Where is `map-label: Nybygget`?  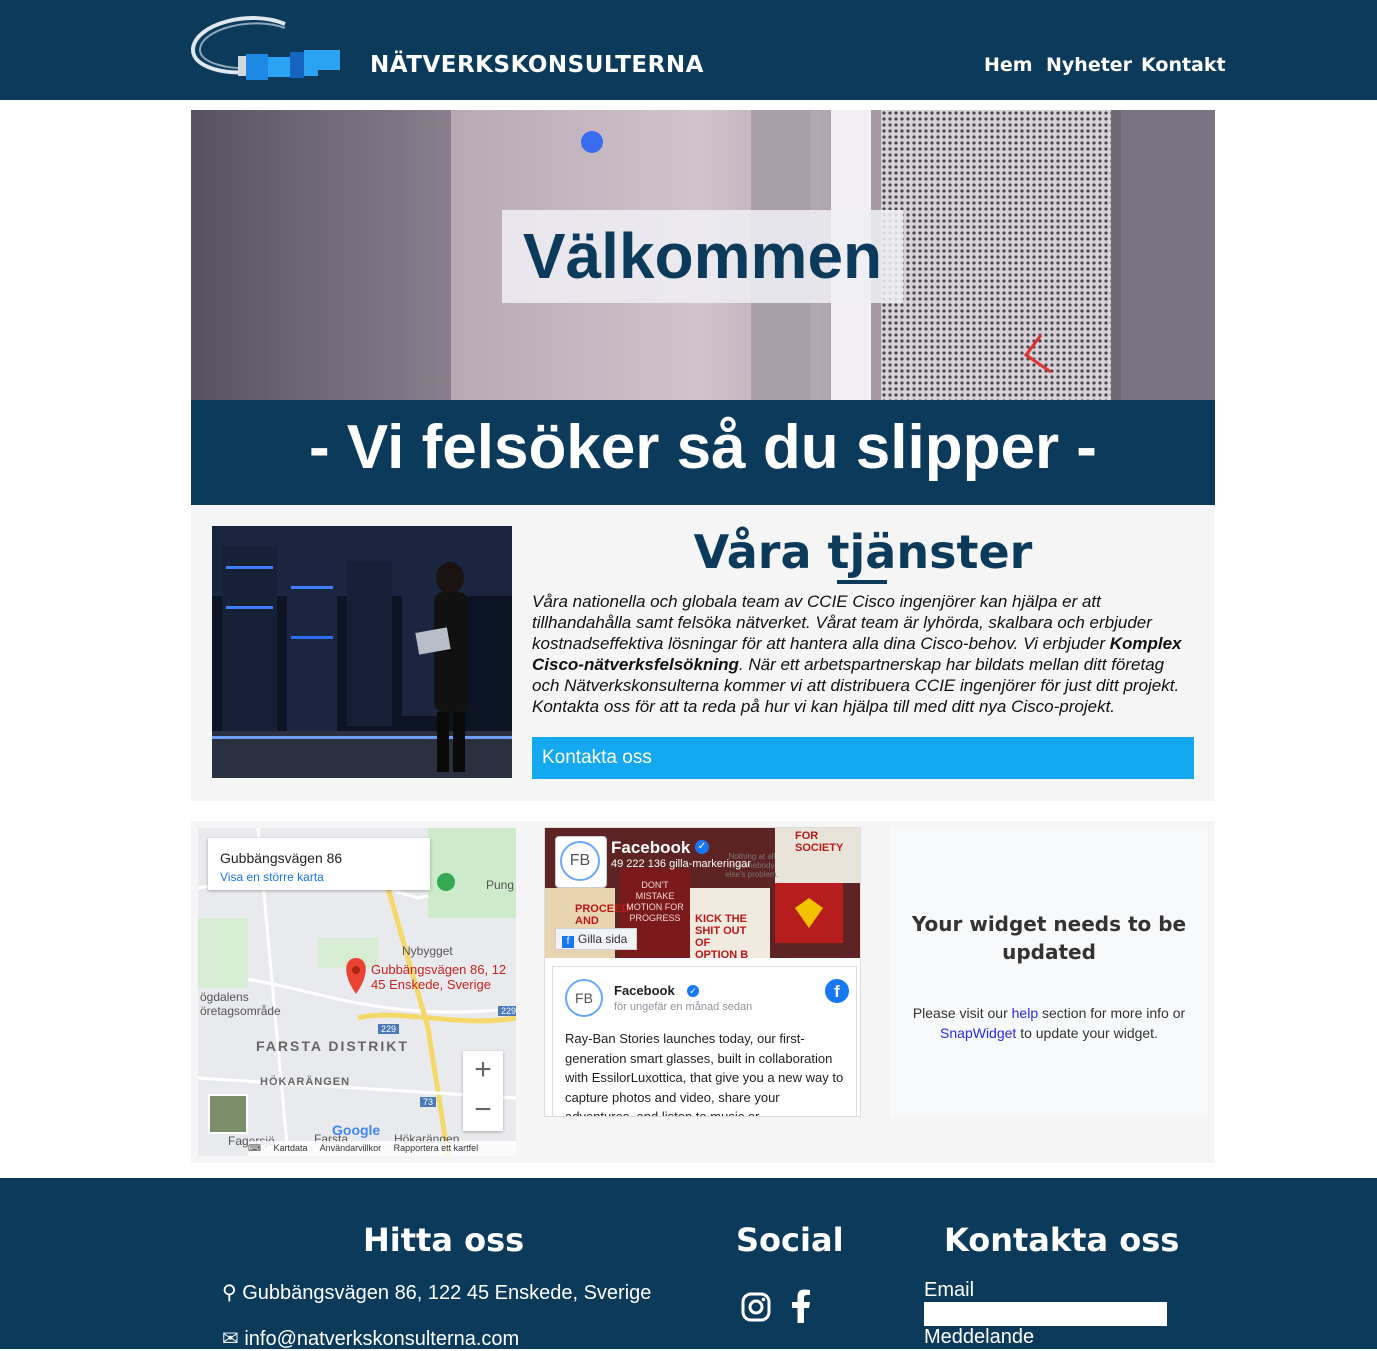
map-label: Nybygget is located at coordinates (427, 951).